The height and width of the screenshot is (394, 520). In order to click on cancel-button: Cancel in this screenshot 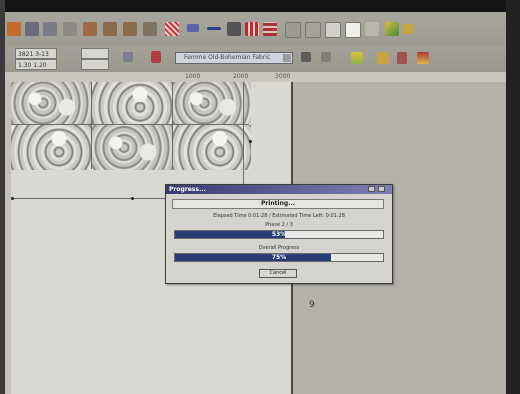, I will do `click(278, 273)`.